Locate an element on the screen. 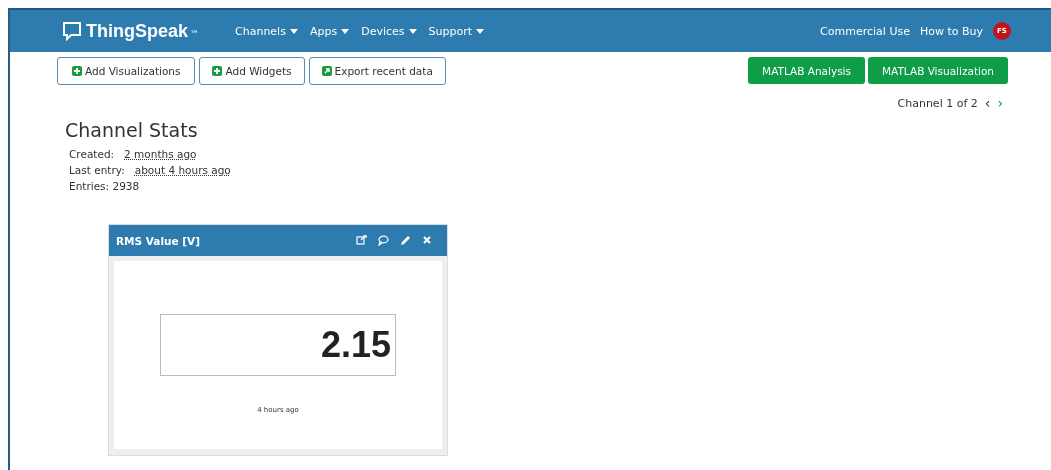  next-channel-link: › is located at coordinates (1000, 103).